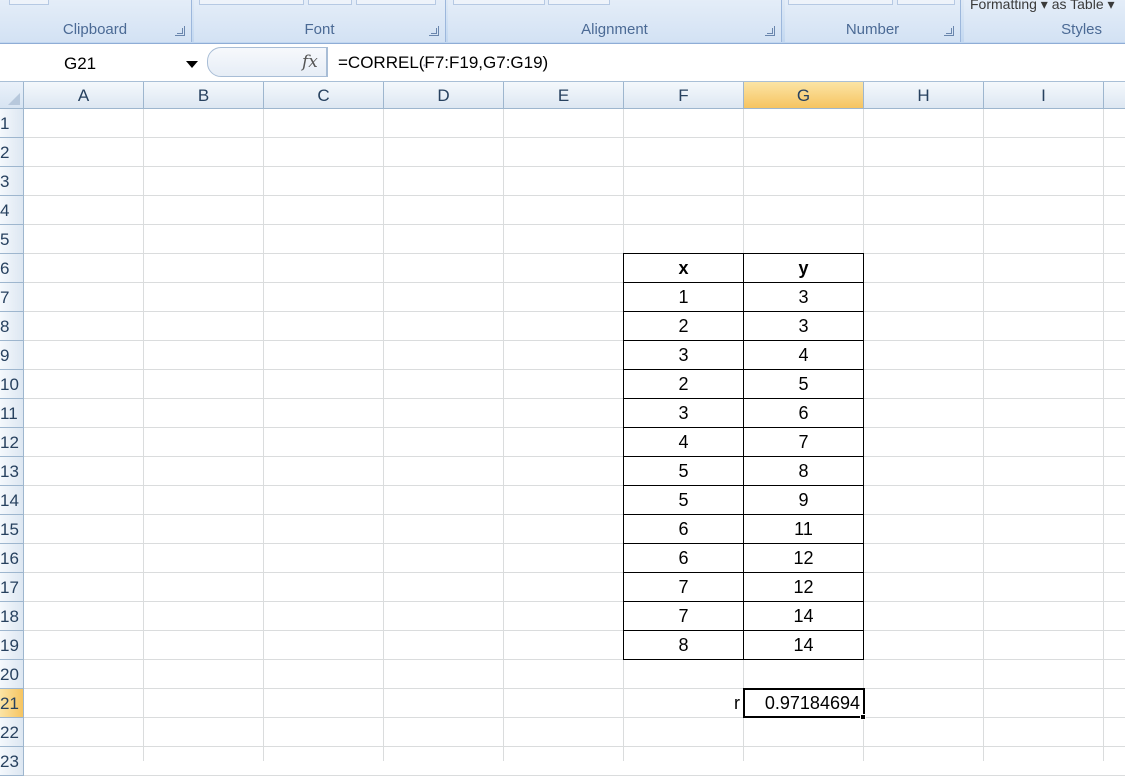 Image resolution: width=1125 pixels, height=776 pixels. I want to click on formula-divider, so click(327, 62).